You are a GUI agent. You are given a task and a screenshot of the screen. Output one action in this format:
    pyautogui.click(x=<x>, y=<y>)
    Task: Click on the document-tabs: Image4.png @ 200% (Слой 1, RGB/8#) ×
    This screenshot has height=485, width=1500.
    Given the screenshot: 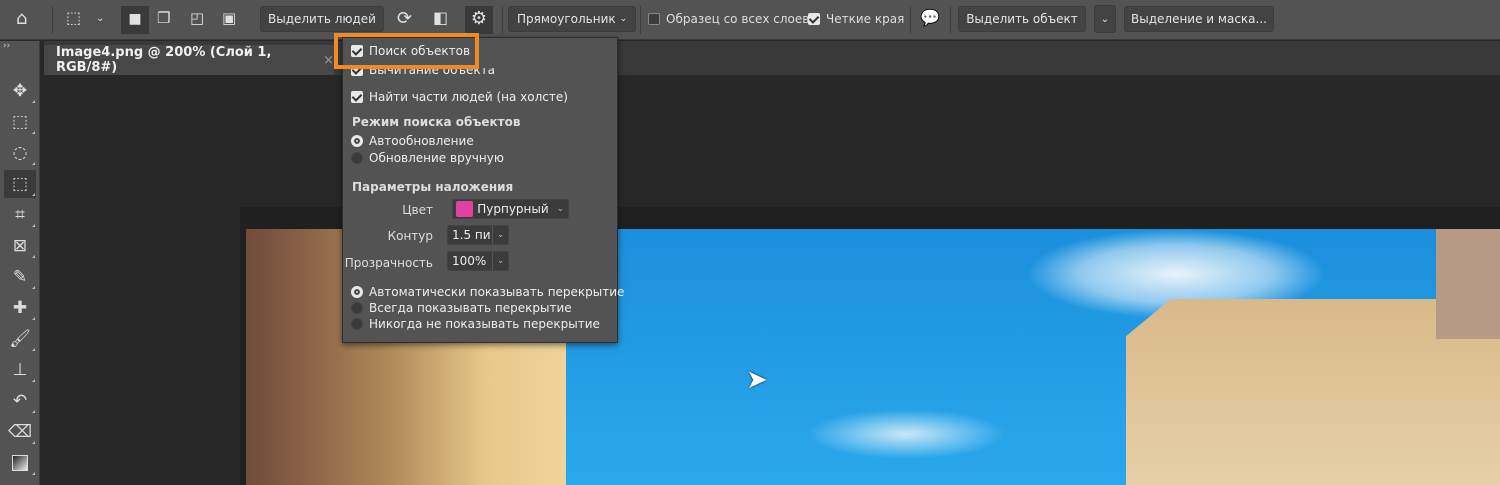 What is the action you would take?
    pyautogui.click(x=772, y=58)
    